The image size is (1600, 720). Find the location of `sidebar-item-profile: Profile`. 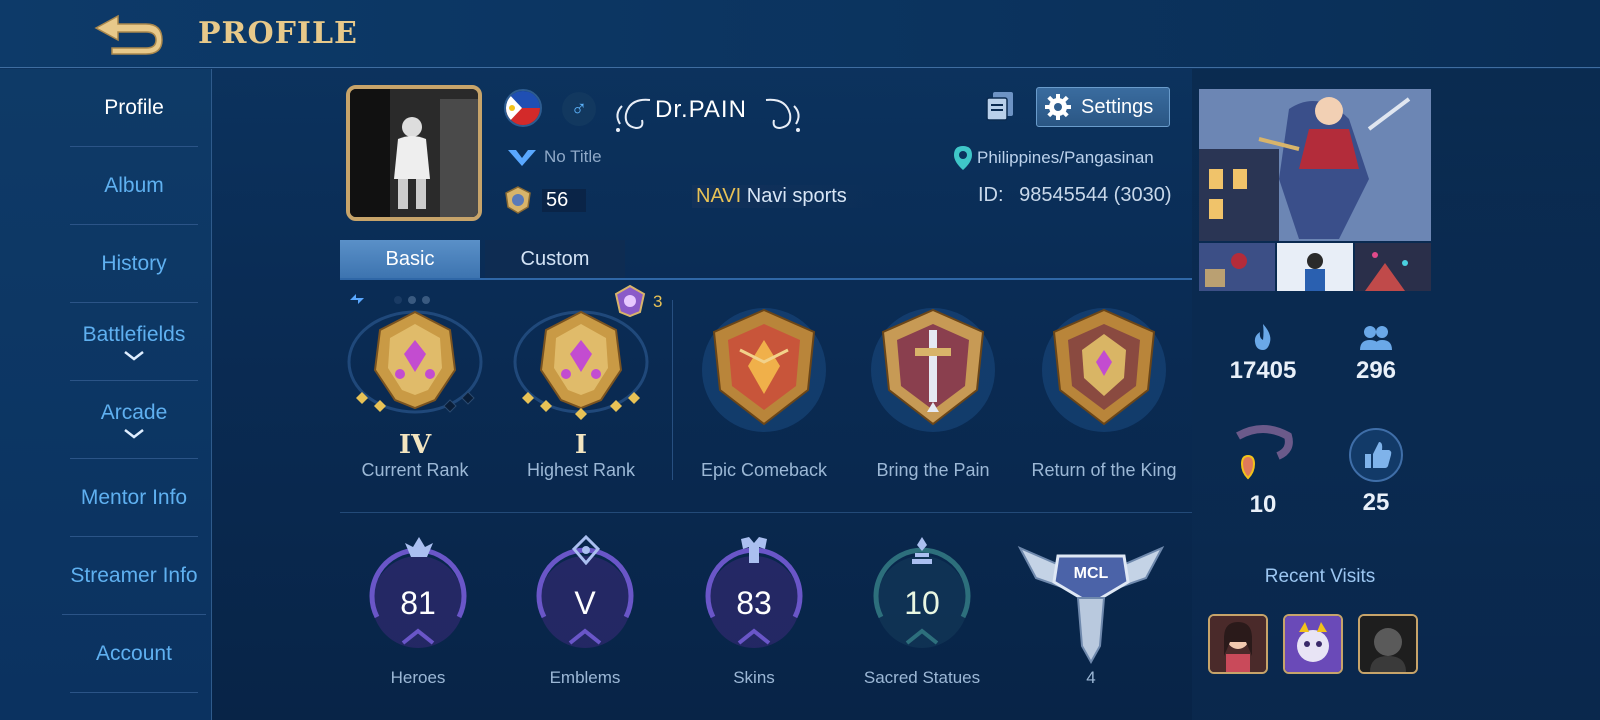

sidebar-item-profile: Profile is located at coordinates (134, 108).